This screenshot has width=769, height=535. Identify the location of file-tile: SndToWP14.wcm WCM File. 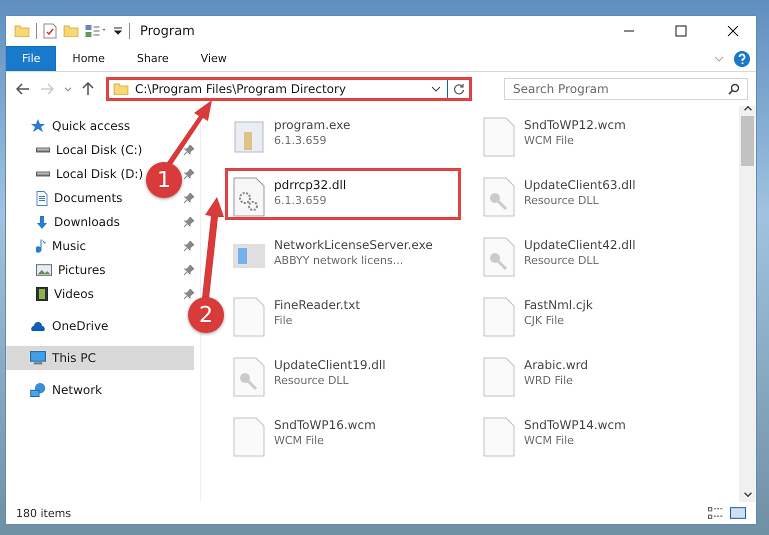
(593, 434).